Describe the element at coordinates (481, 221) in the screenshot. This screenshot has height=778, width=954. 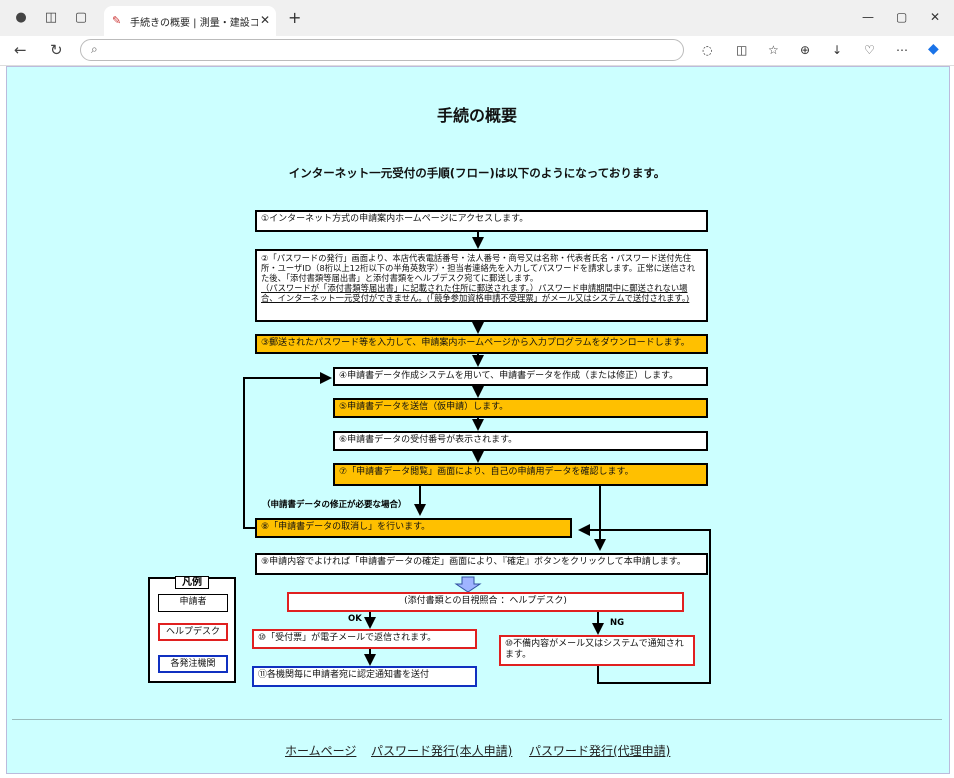
I see `flow-step-1: ①インターネット方式の申請案内ホームページにアクセスします。` at that location.